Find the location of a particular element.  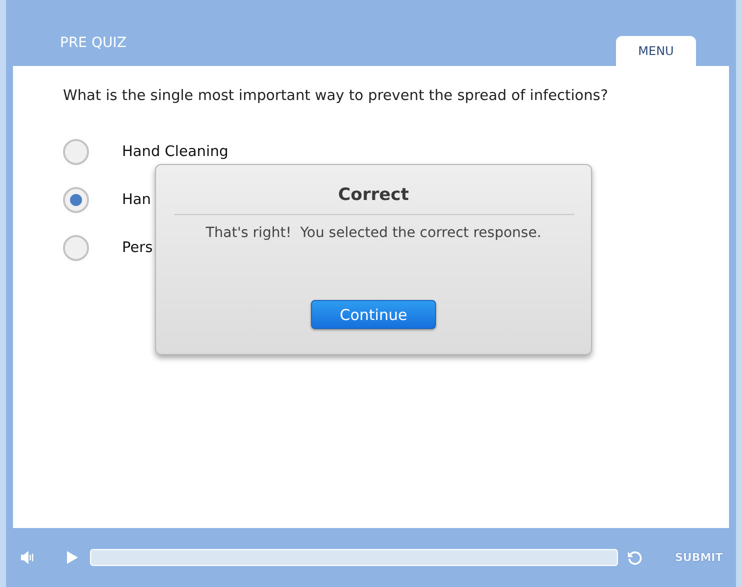

quiz-title: PRE QUIZ is located at coordinates (93, 43).